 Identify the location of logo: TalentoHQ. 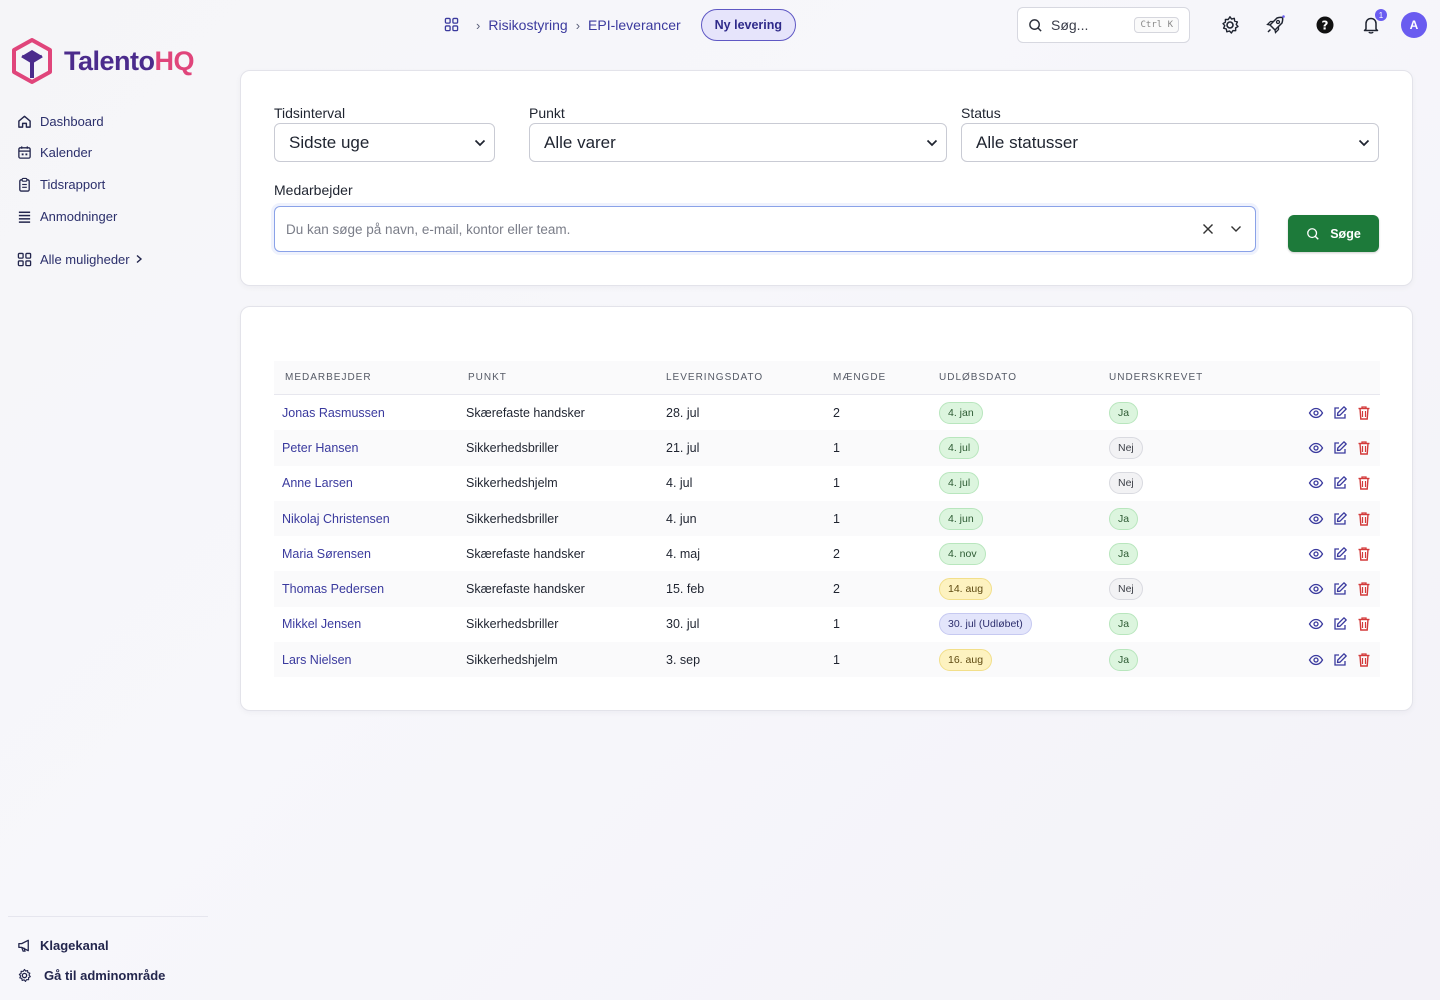
(103, 61).